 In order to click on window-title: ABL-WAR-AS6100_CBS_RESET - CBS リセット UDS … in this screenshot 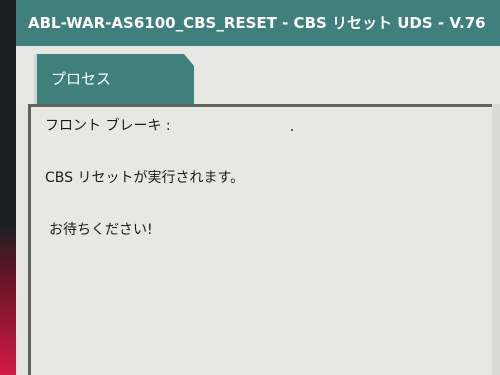, I will do `click(258, 23)`.